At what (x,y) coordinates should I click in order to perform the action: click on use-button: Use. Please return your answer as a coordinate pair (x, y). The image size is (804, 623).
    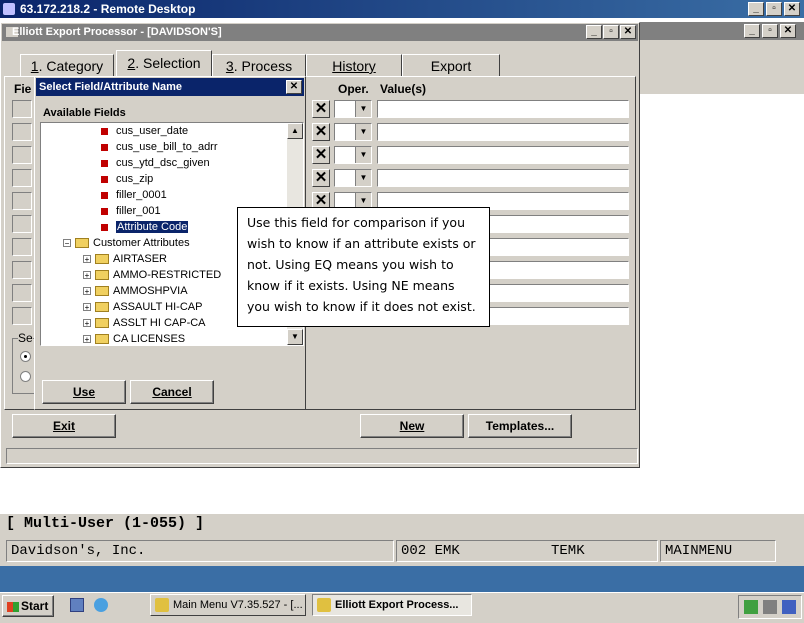
    Looking at the image, I should click on (84, 392).